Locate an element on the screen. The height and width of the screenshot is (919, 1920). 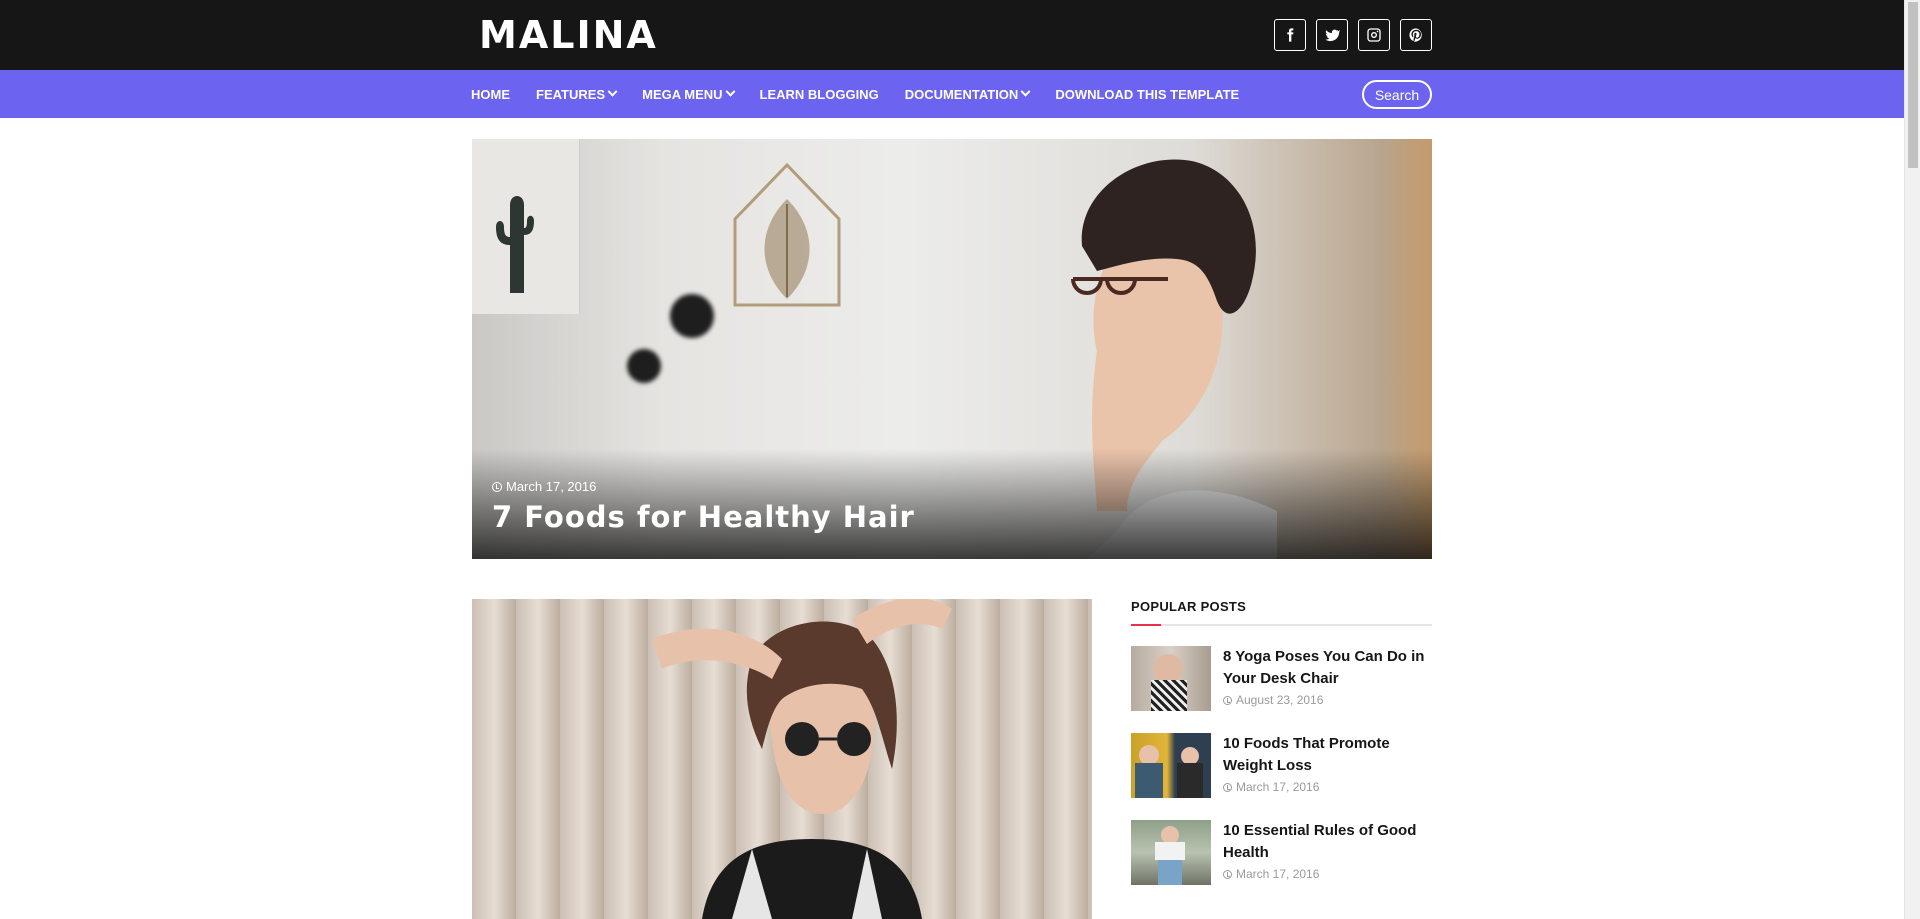
scrollbar-thumb is located at coordinates (1913, 85).